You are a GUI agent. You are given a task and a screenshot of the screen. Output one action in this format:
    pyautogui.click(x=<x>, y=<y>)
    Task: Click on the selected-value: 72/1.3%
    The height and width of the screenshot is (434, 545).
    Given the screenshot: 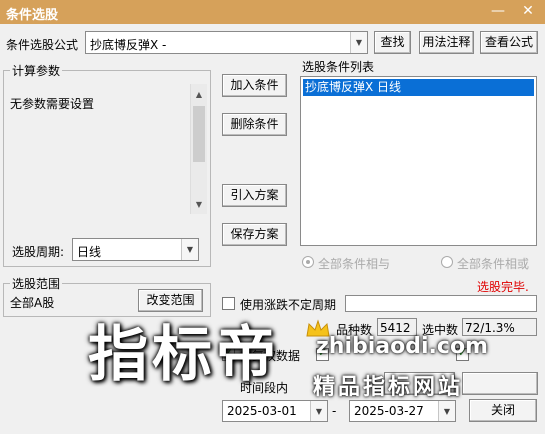 What is the action you would take?
    pyautogui.click(x=490, y=328)
    